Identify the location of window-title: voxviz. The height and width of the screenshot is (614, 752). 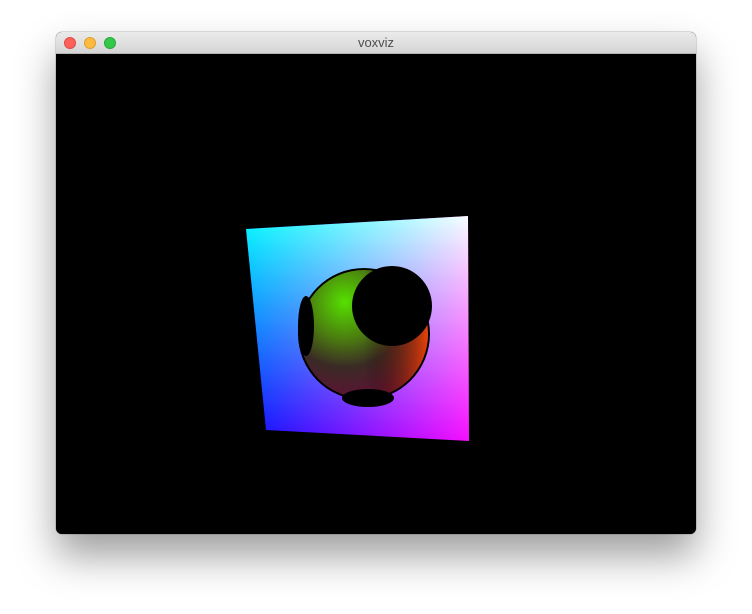
(376, 42).